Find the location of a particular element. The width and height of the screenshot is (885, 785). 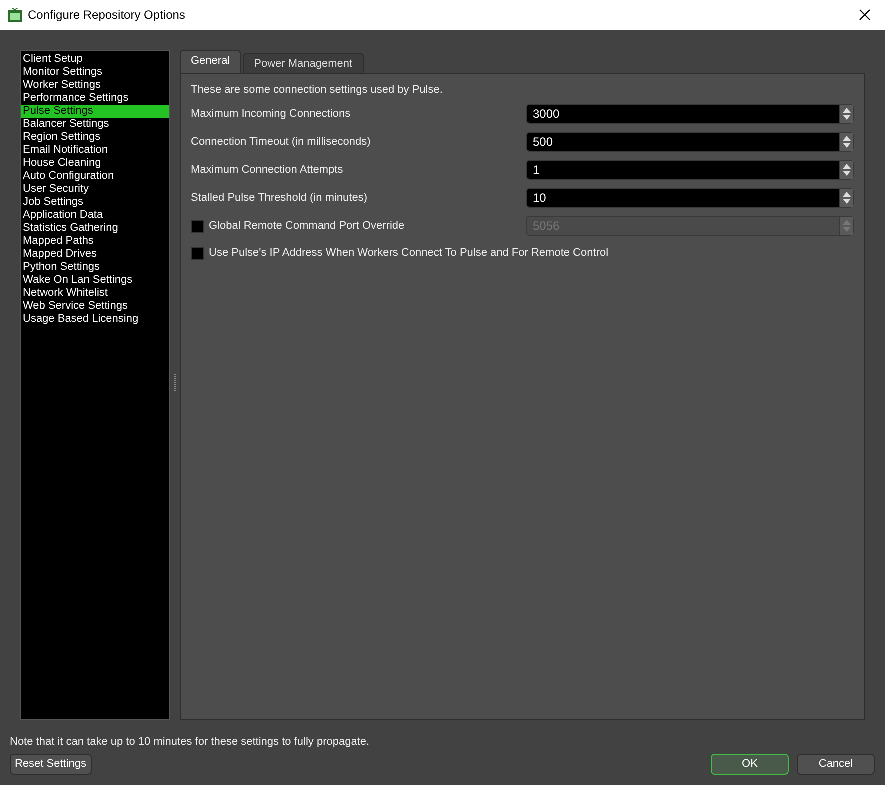

description-text: These are some connection settings used by Pulse. is located at coordinates (317, 90).